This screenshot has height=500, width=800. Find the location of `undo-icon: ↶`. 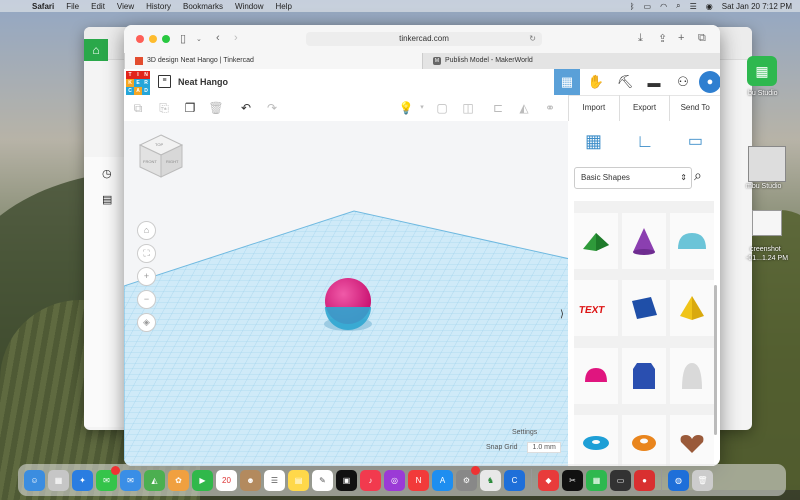

undo-icon: ↶ is located at coordinates (246, 108).